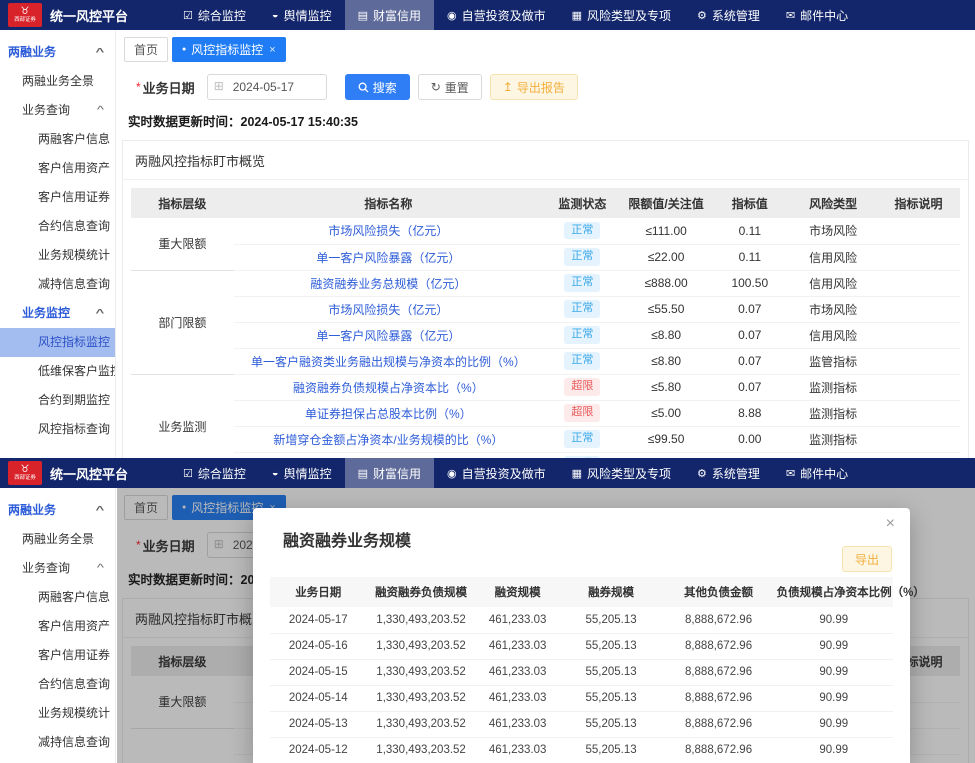 Image resolution: width=975 pixels, height=763 pixels. Describe the element at coordinates (866, 559) in the screenshot. I see `modal-export-button: 导出` at that location.